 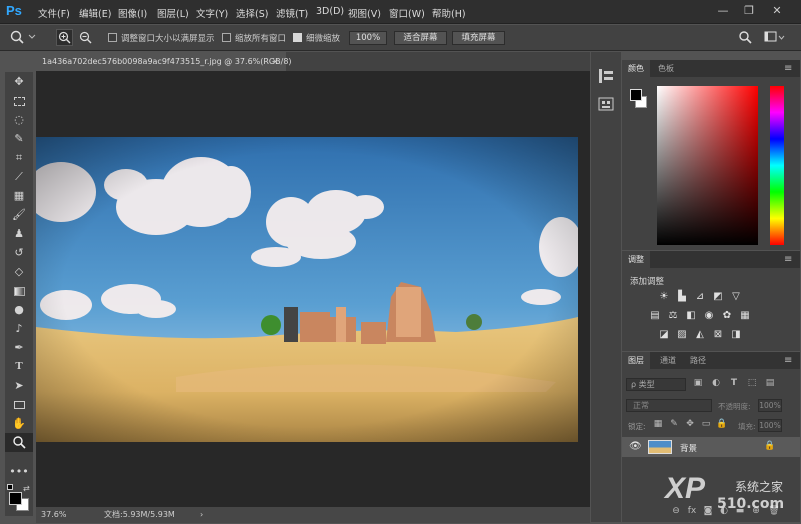 What do you see at coordinates (212, 13) in the screenshot?
I see `menu-type: 文字(Y)` at bounding box center [212, 13].